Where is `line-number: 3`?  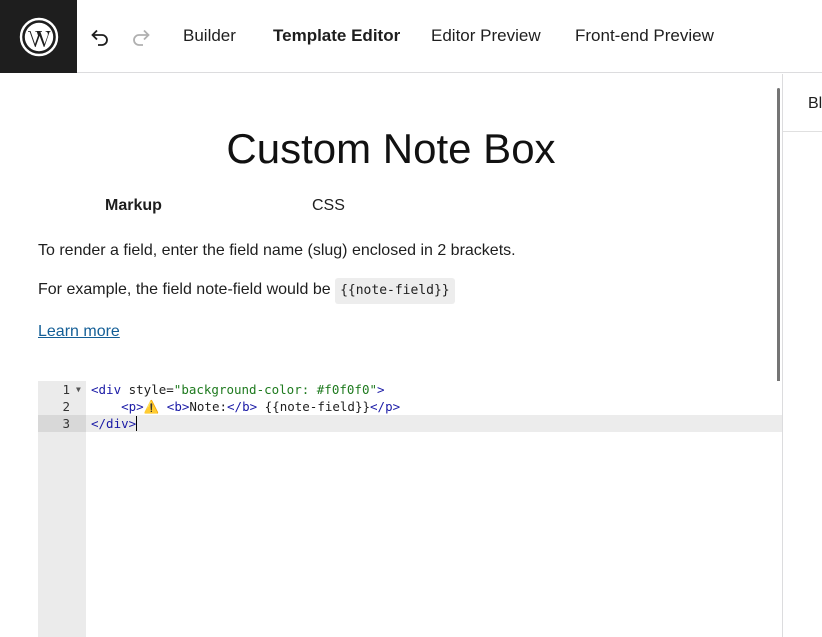
line-number: 3 is located at coordinates (62, 423).